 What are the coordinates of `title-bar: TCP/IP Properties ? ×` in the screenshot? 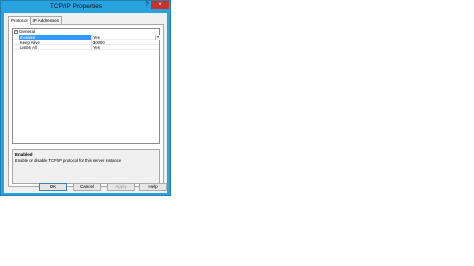 It's located at (85, 7).